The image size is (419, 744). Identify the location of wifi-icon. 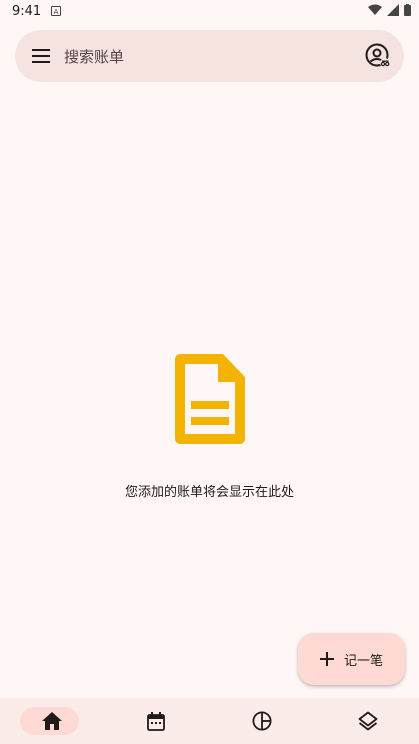
(375, 9).